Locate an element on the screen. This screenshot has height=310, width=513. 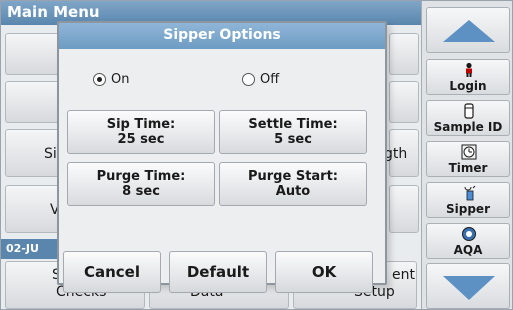
sip-time-value: 25 sec is located at coordinates (141, 139).